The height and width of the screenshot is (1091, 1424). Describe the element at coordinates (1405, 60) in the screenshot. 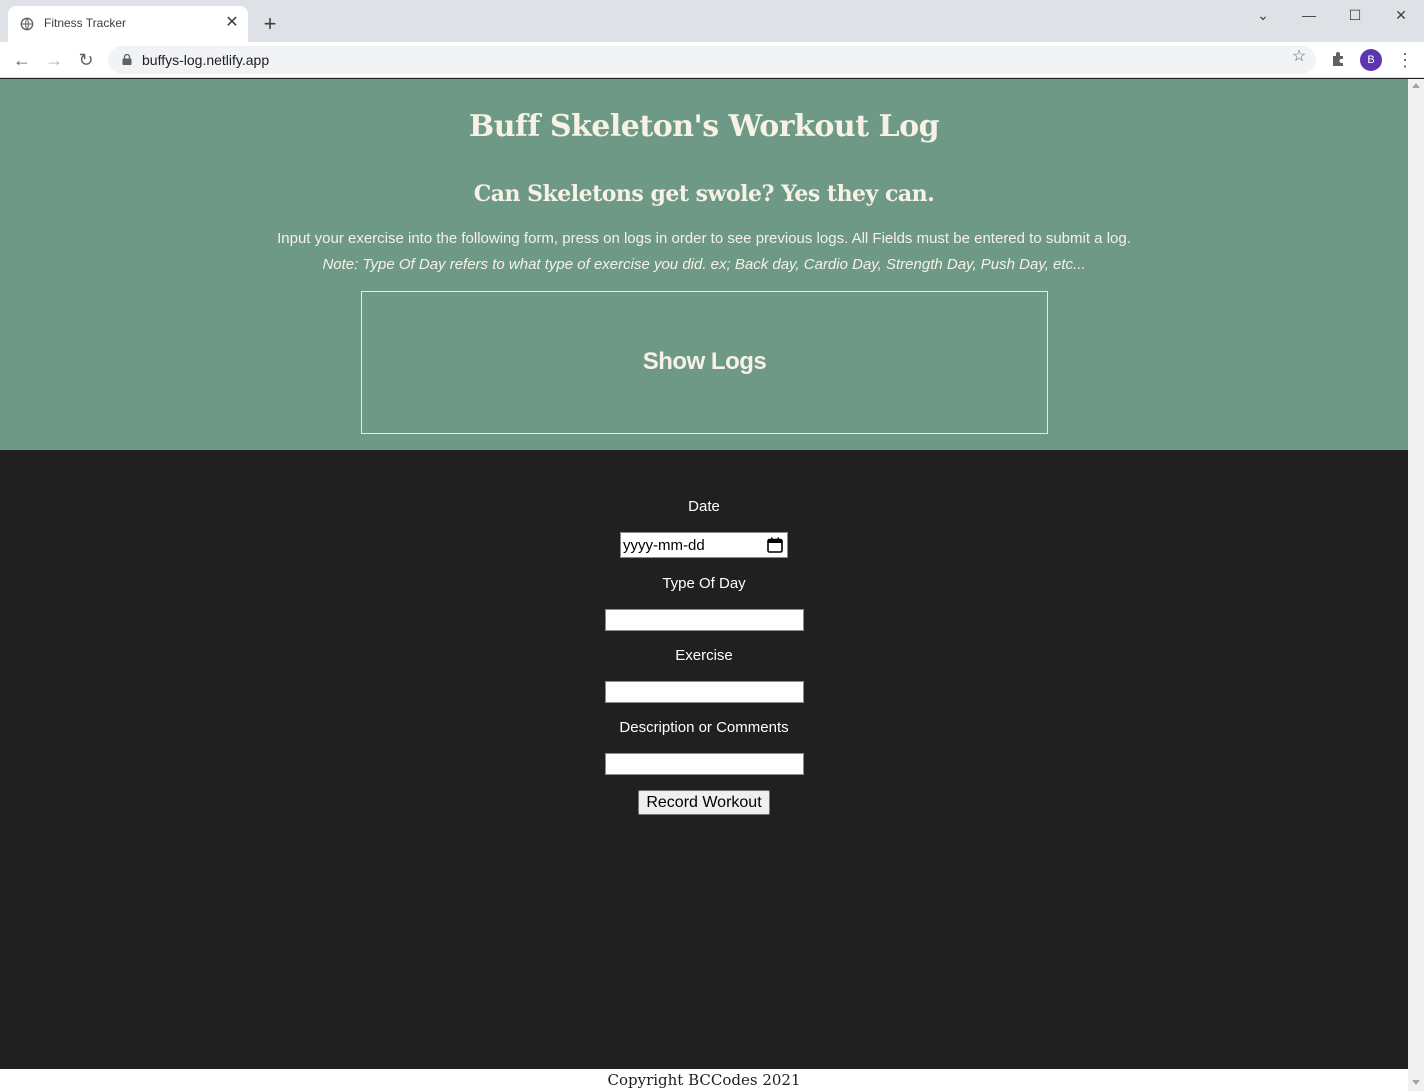

I see `kebab-menu-icon: ⋮` at that location.